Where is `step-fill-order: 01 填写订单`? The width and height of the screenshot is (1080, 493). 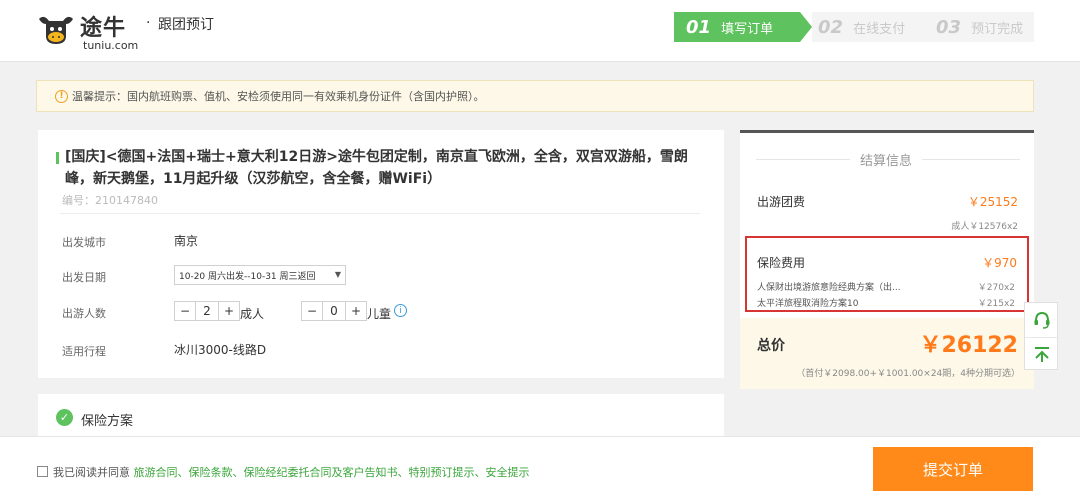 step-fill-order: 01 填写订单 is located at coordinates (737, 27).